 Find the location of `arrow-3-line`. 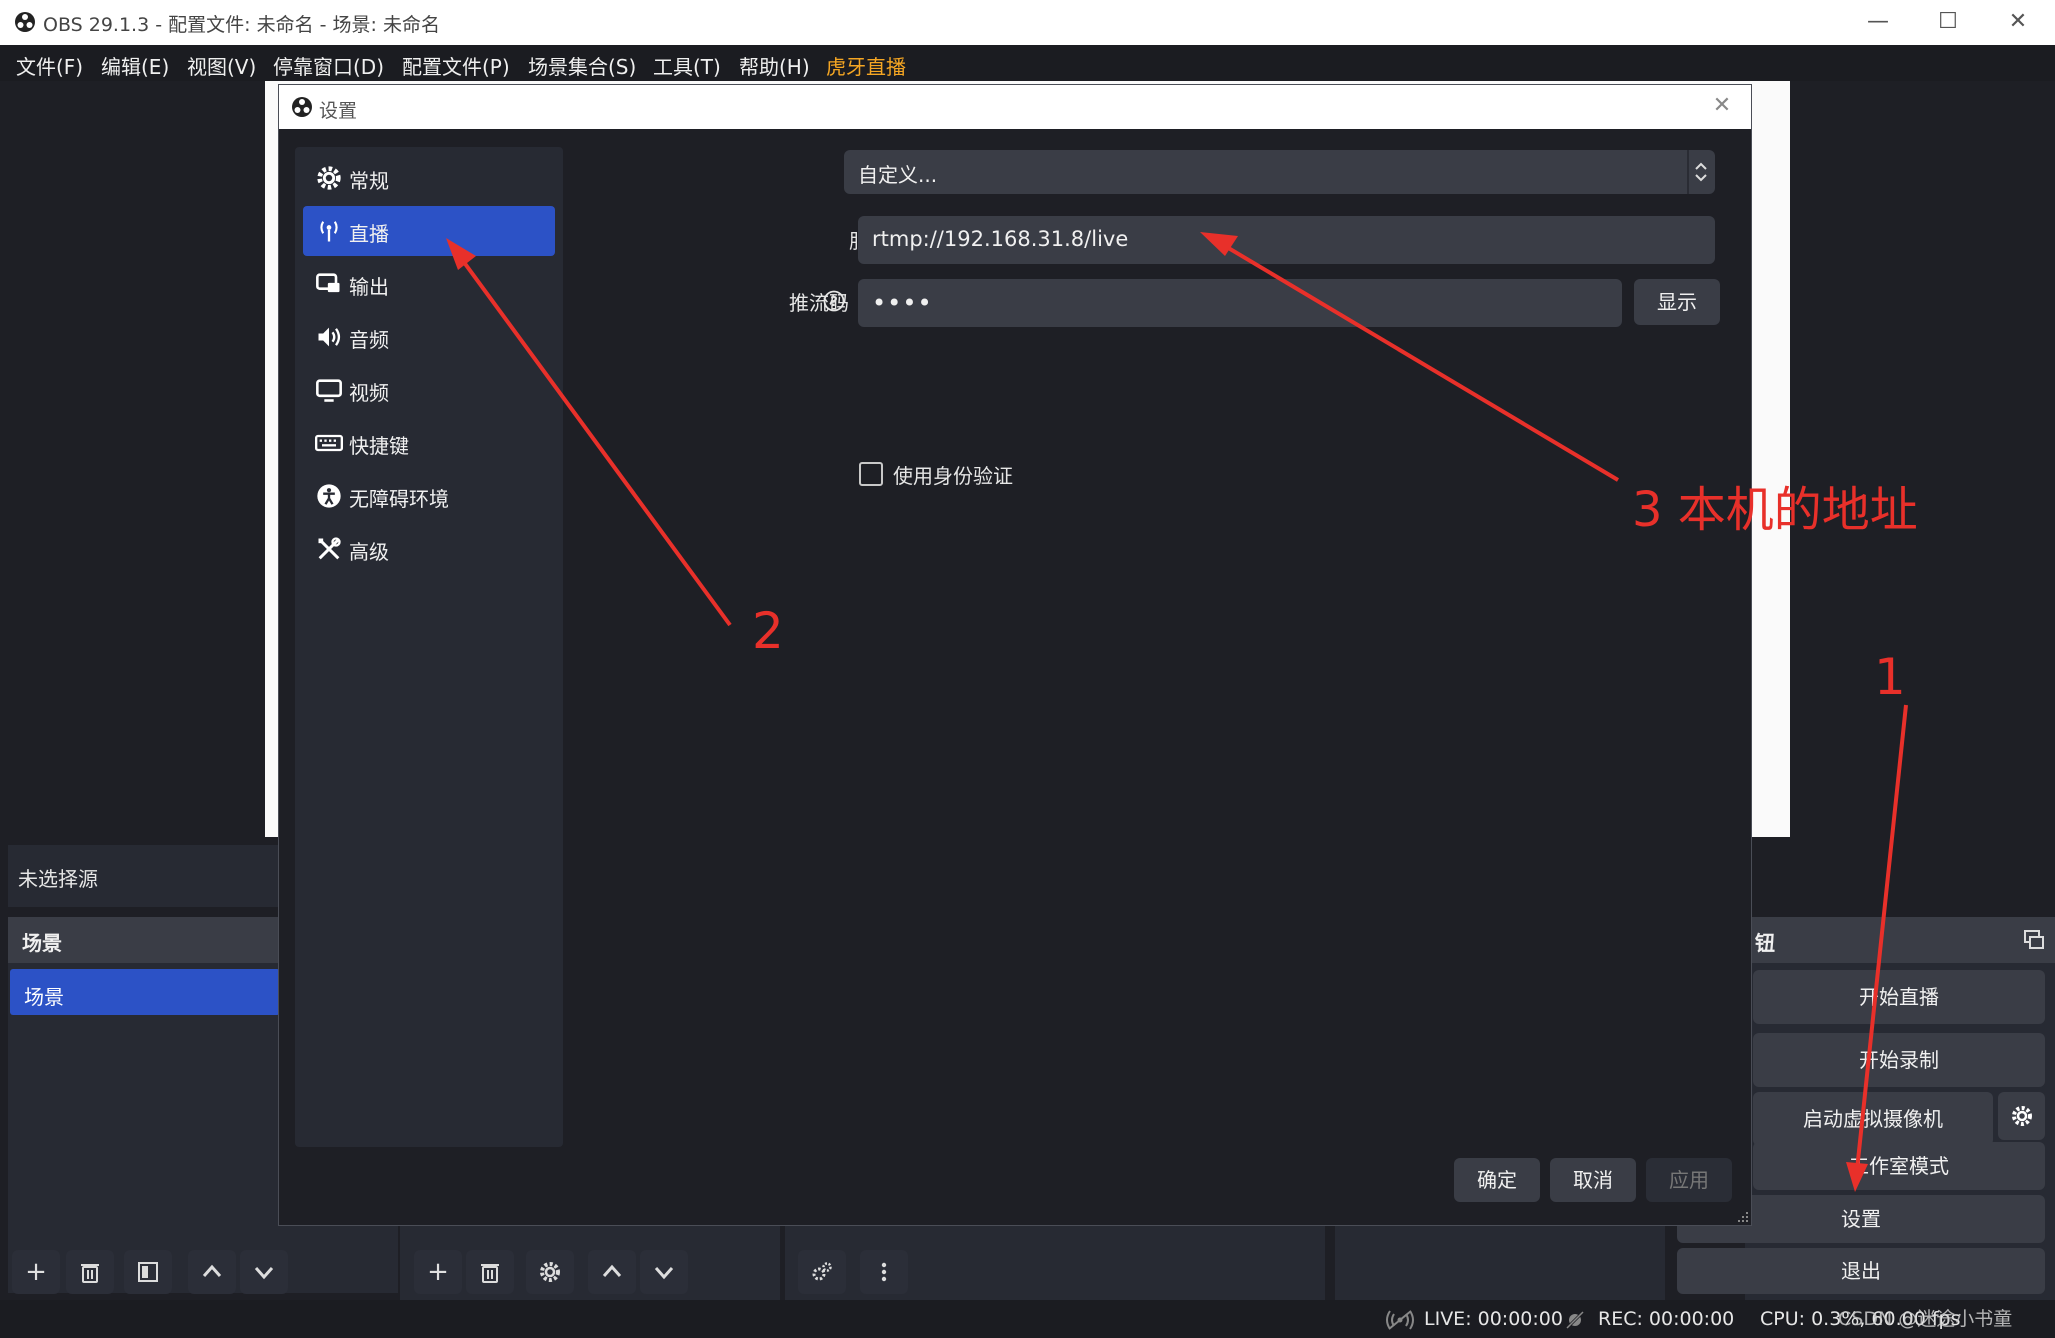

arrow-3-line is located at coordinates (1416, 360).